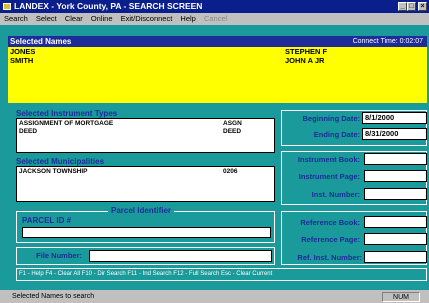  I want to click on list-item: JONES STEPHEN F, so click(217, 51).